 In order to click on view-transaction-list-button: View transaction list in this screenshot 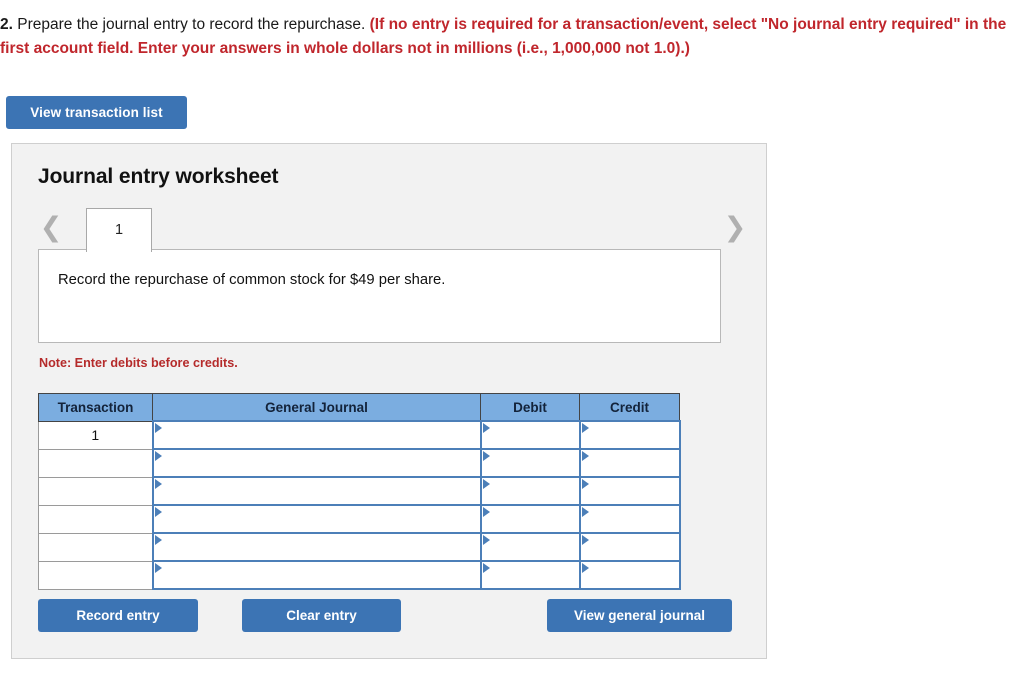, I will do `click(96, 112)`.